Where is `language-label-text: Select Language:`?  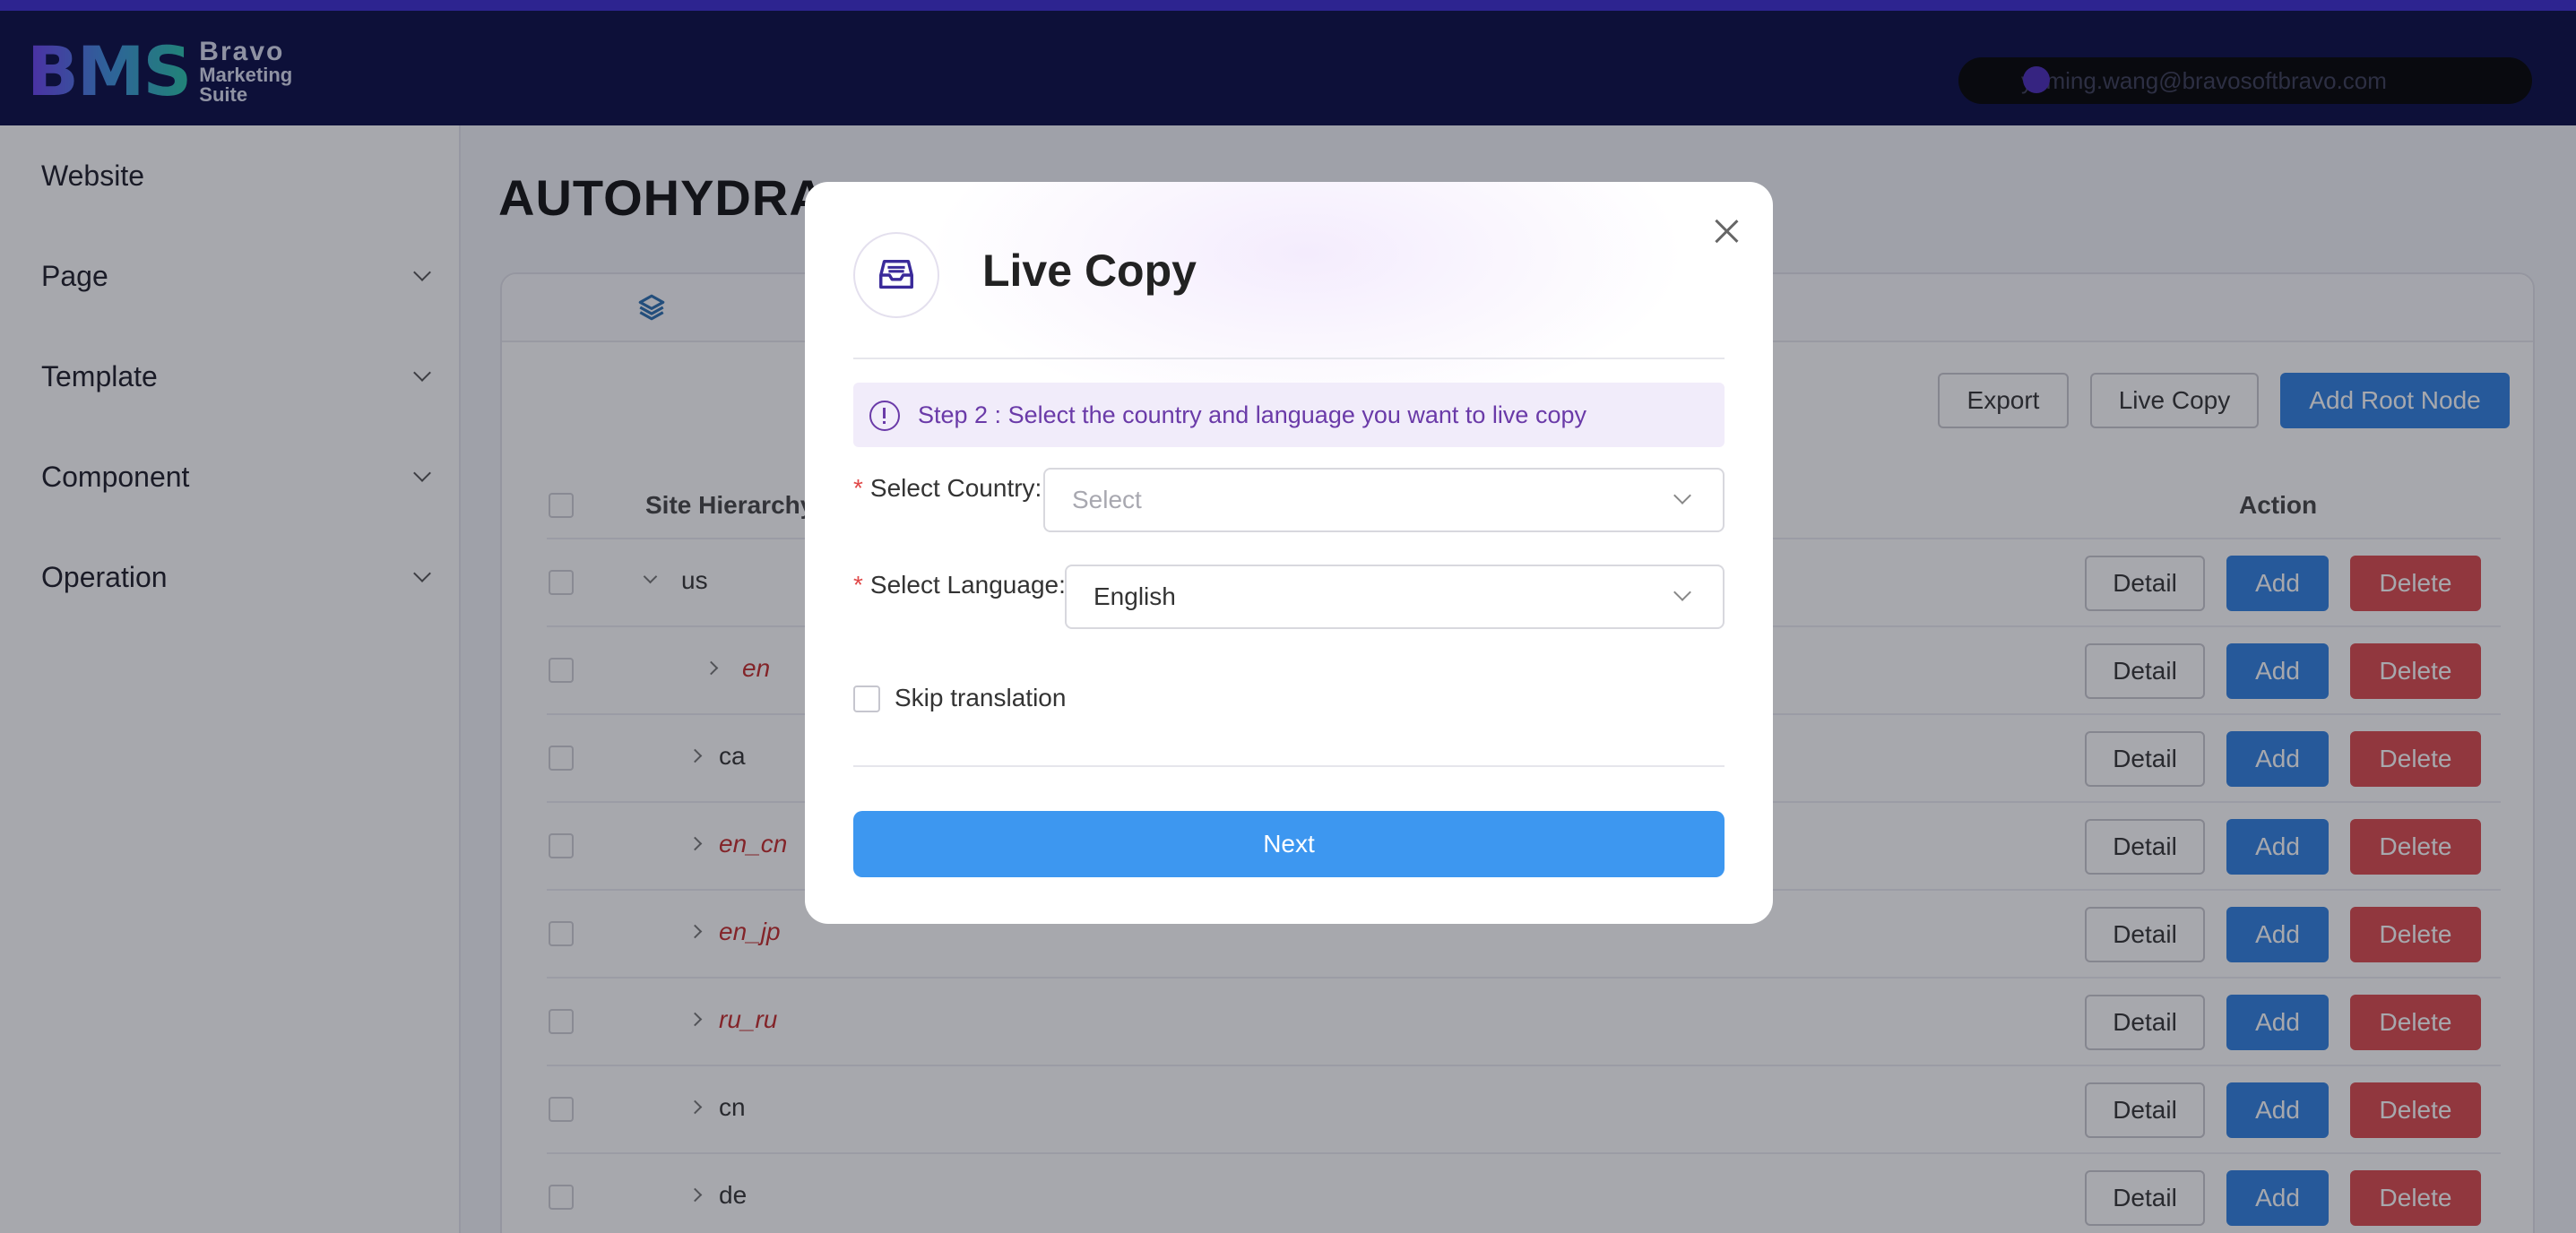
language-label-text: Select Language: is located at coordinates (967, 585).